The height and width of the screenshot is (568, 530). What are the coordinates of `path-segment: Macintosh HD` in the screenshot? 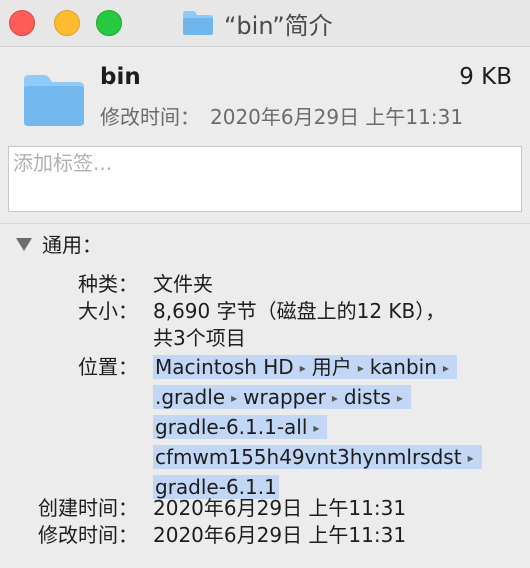 It's located at (224, 367).